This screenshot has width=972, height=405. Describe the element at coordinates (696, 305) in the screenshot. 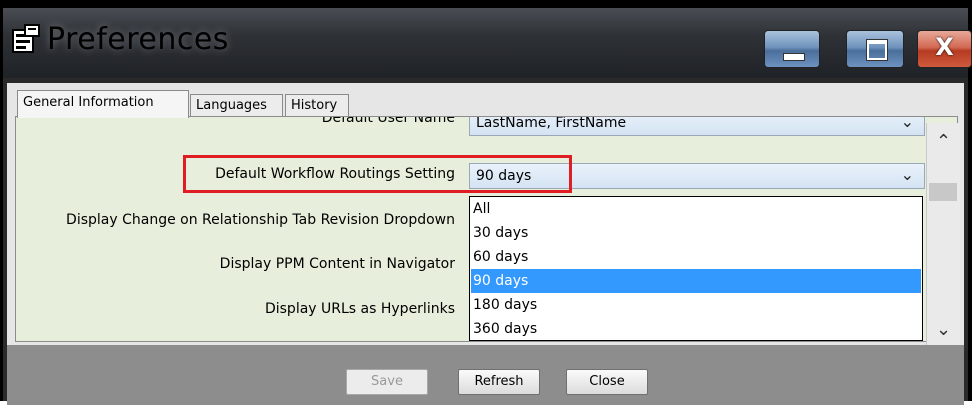

I see `dropdown-option: 180 days` at that location.